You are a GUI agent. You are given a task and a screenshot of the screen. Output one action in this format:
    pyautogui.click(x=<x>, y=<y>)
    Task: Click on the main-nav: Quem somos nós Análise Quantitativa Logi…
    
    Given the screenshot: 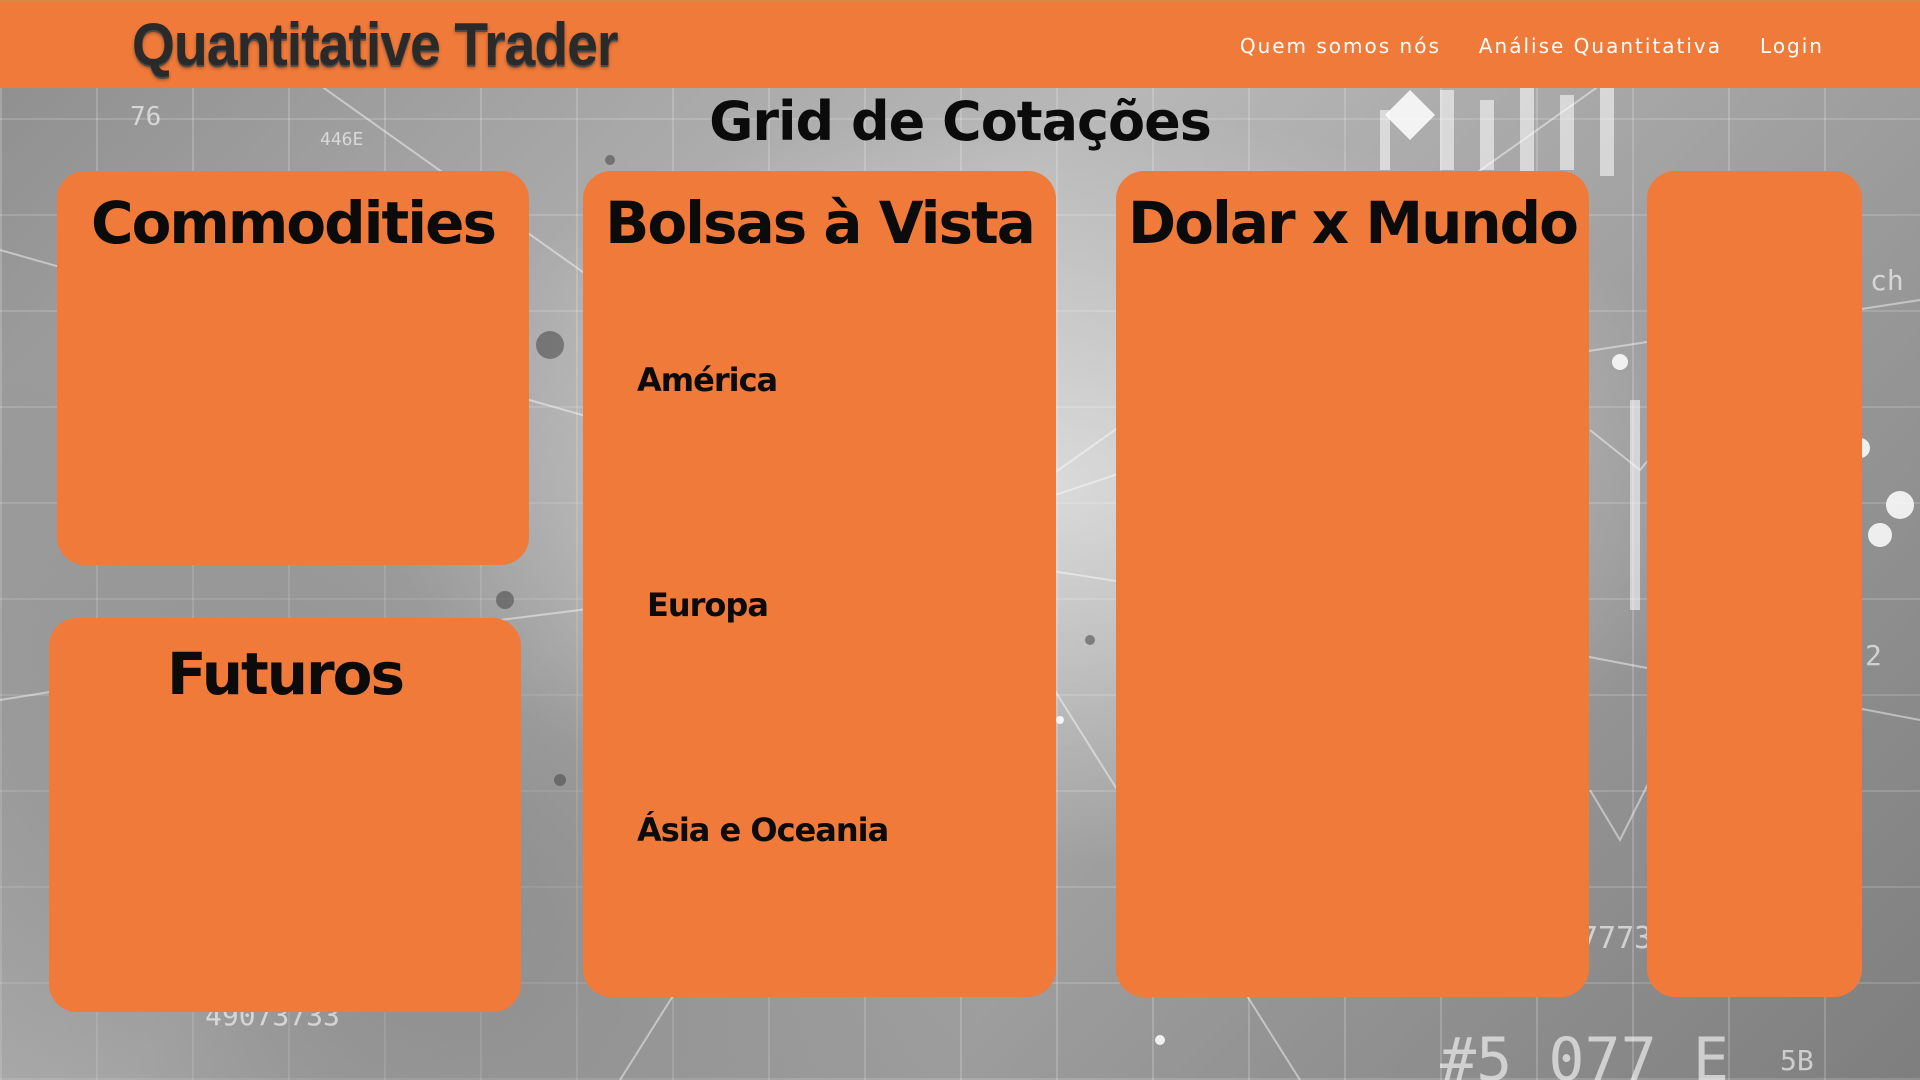 What is the action you would take?
    pyautogui.click(x=1532, y=46)
    